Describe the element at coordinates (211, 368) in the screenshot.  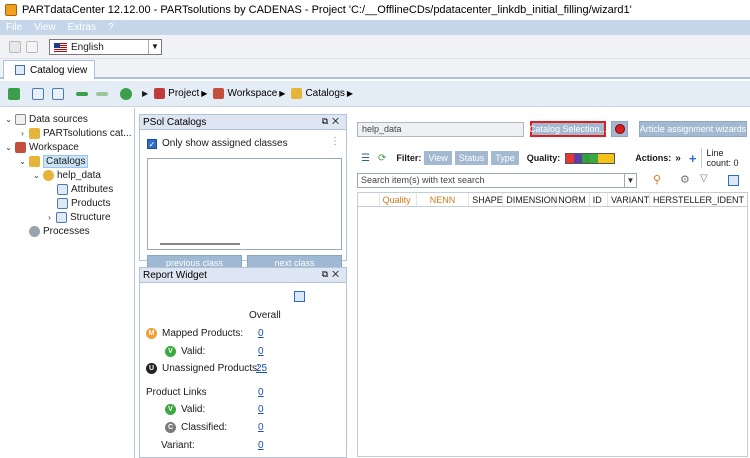
I see `unassigned-label: Unassigned Products:` at that location.